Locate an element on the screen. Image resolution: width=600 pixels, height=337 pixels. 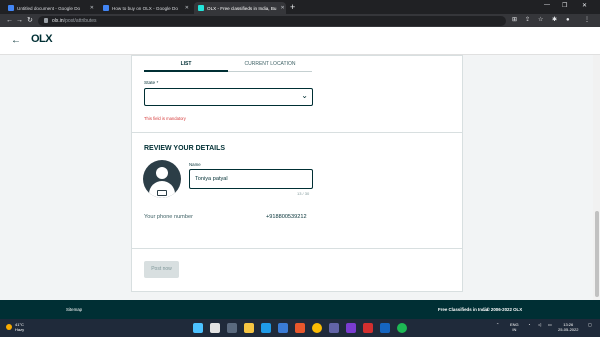
location-tabs: LIST CURRENT LOCATION is located at coordinates (228, 65).